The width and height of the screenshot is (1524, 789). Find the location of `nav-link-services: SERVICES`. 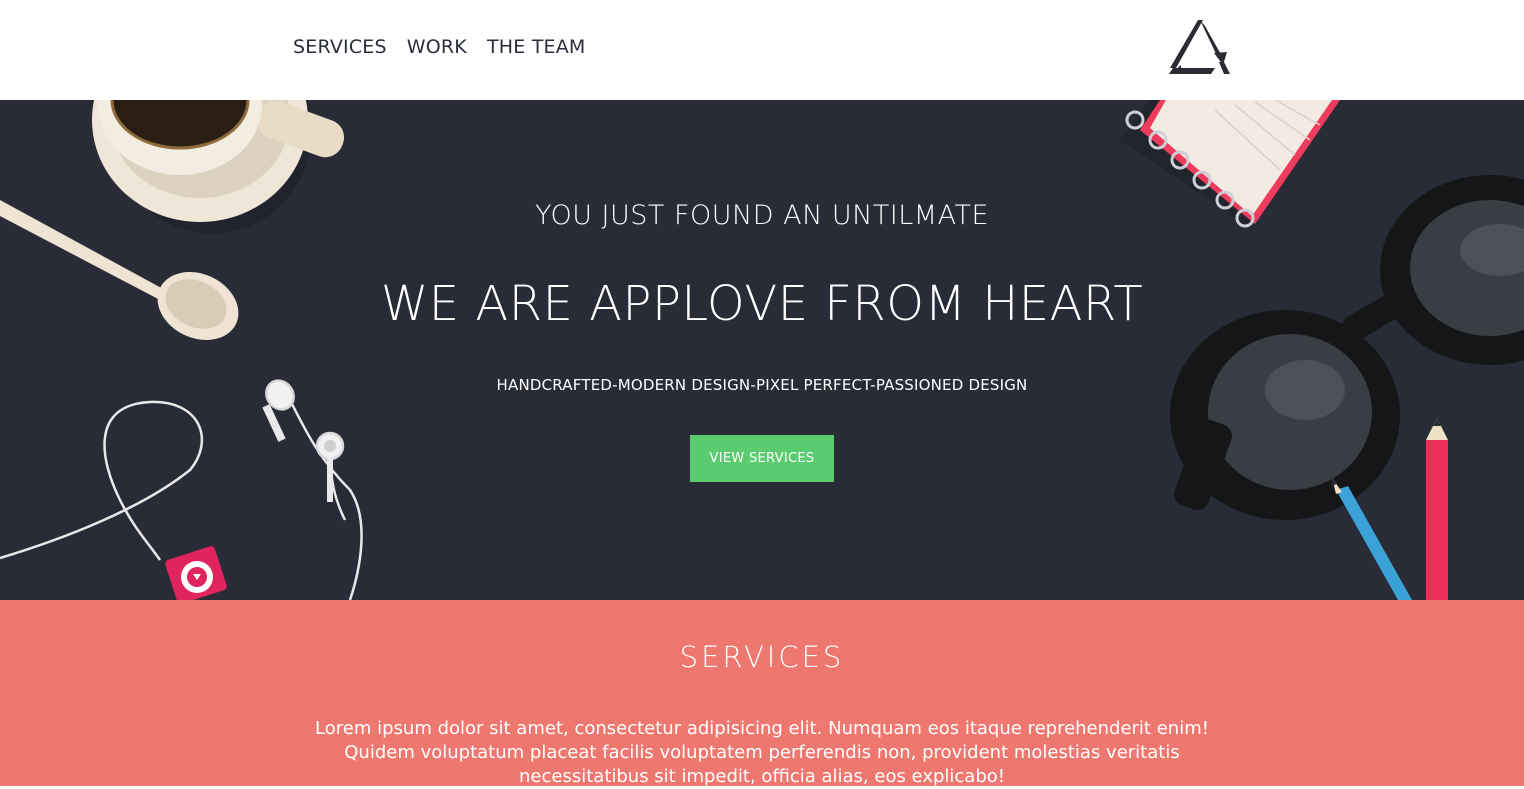

nav-link-services: SERVICES is located at coordinates (340, 47).